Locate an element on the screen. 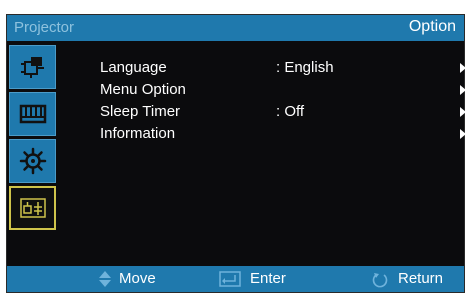  section-title: Option is located at coordinates (432, 26).